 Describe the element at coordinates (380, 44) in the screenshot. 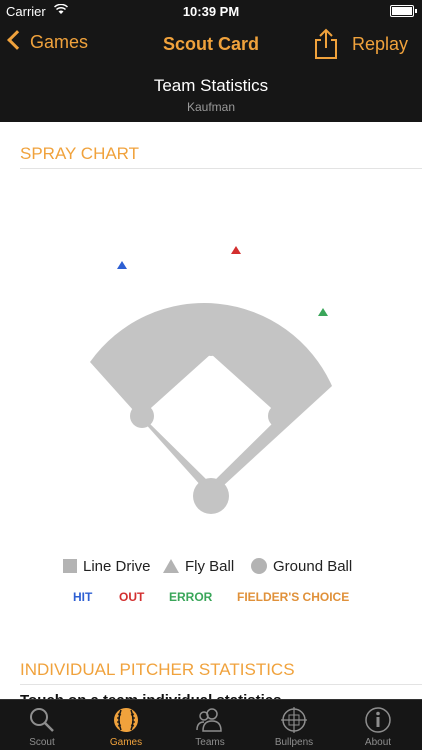

I see `replay-button: Replay` at that location.